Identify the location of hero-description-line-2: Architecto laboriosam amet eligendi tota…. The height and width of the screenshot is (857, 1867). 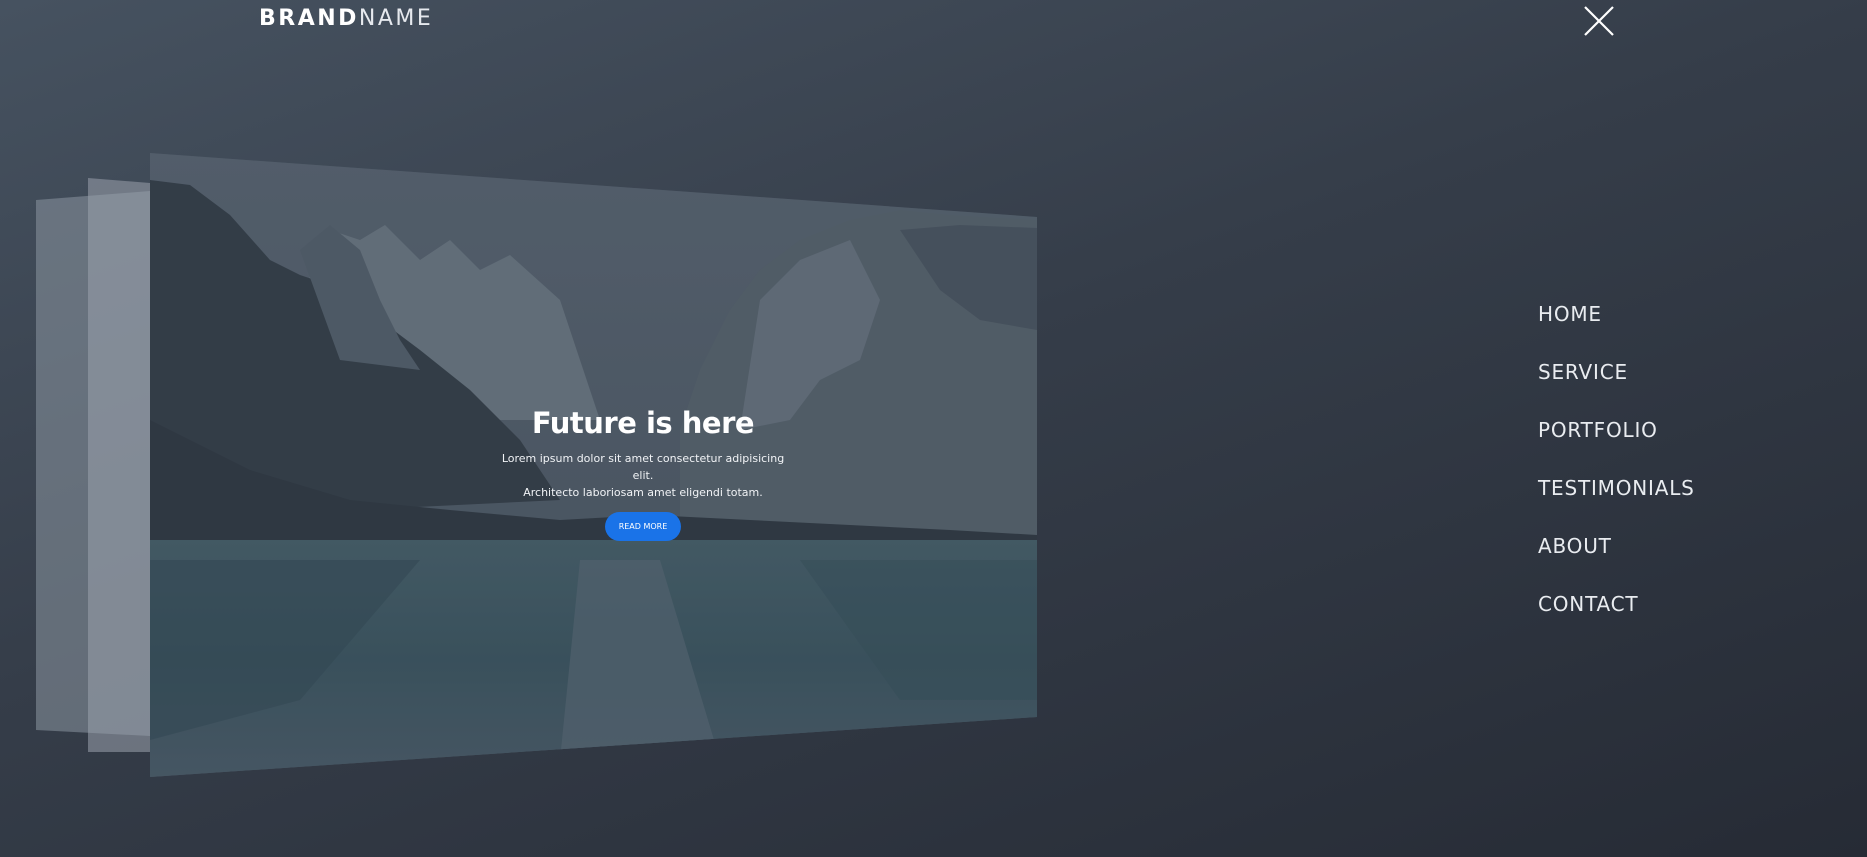
(643, 492).